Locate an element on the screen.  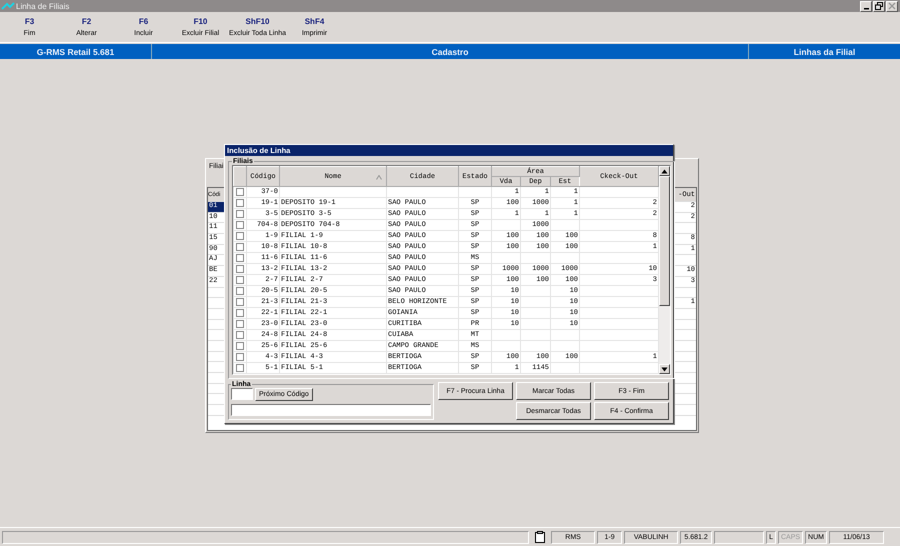
scroll-down-button is located at coordinates (664, 369).